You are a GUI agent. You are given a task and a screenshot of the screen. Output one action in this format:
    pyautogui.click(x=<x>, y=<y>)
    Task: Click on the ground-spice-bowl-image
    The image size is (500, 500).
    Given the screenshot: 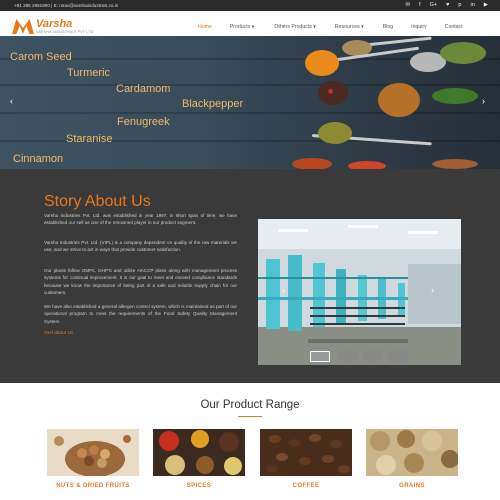 What is the action you would take?
    pyautogui.click(x=399, y=100)
    